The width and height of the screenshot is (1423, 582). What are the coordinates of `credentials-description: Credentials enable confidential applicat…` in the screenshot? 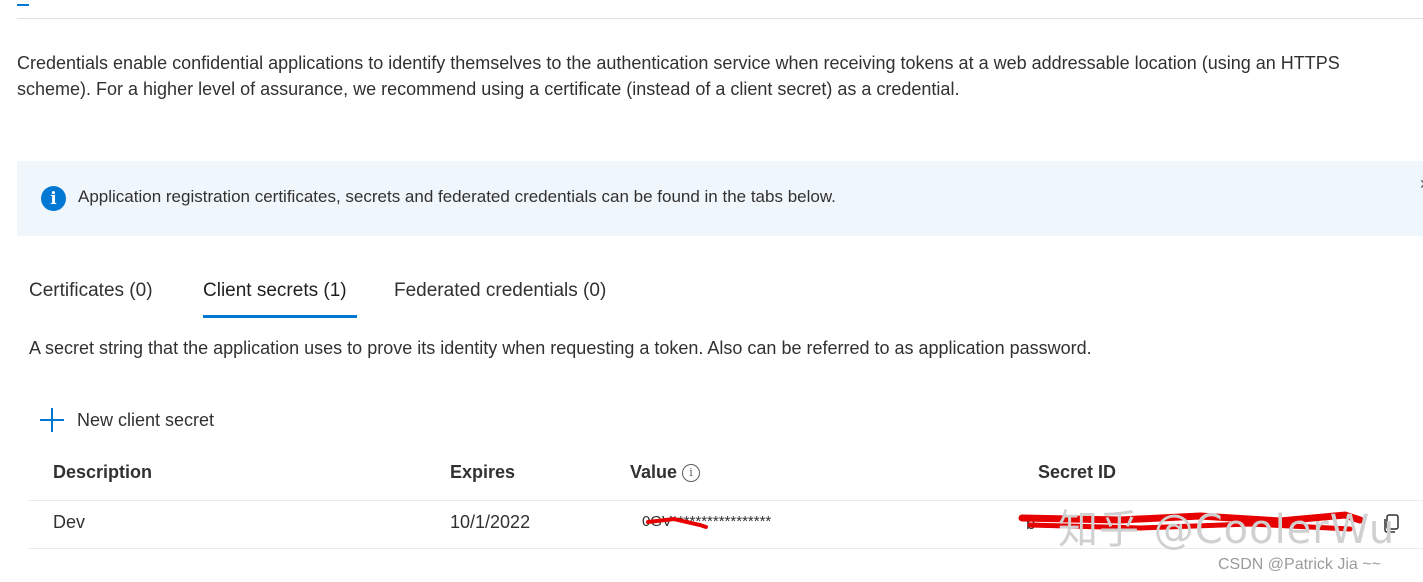 It's located at (720, 76).